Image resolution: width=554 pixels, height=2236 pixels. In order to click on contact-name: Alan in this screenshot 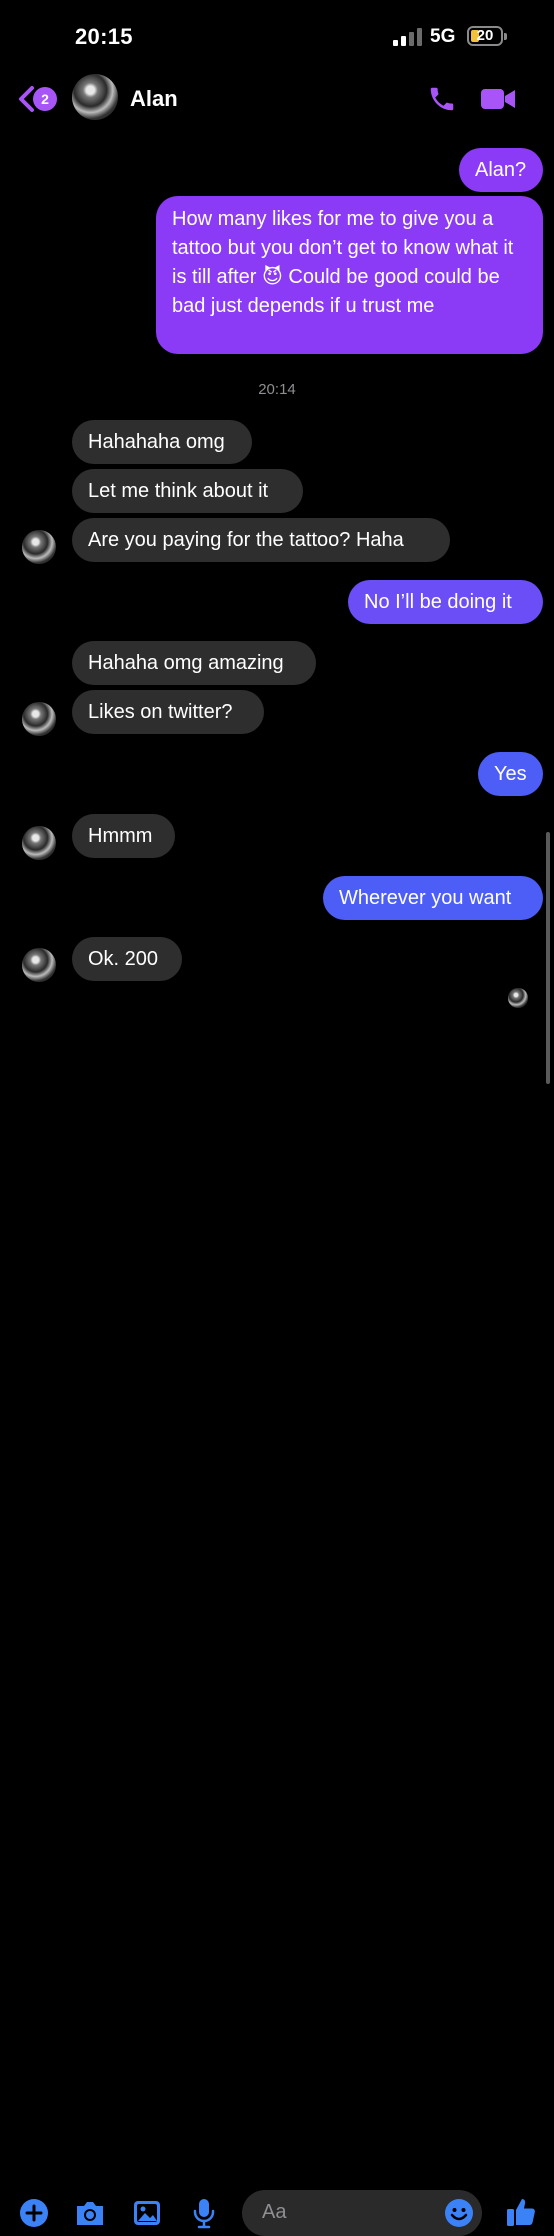, I will do `click(154, 99)`.